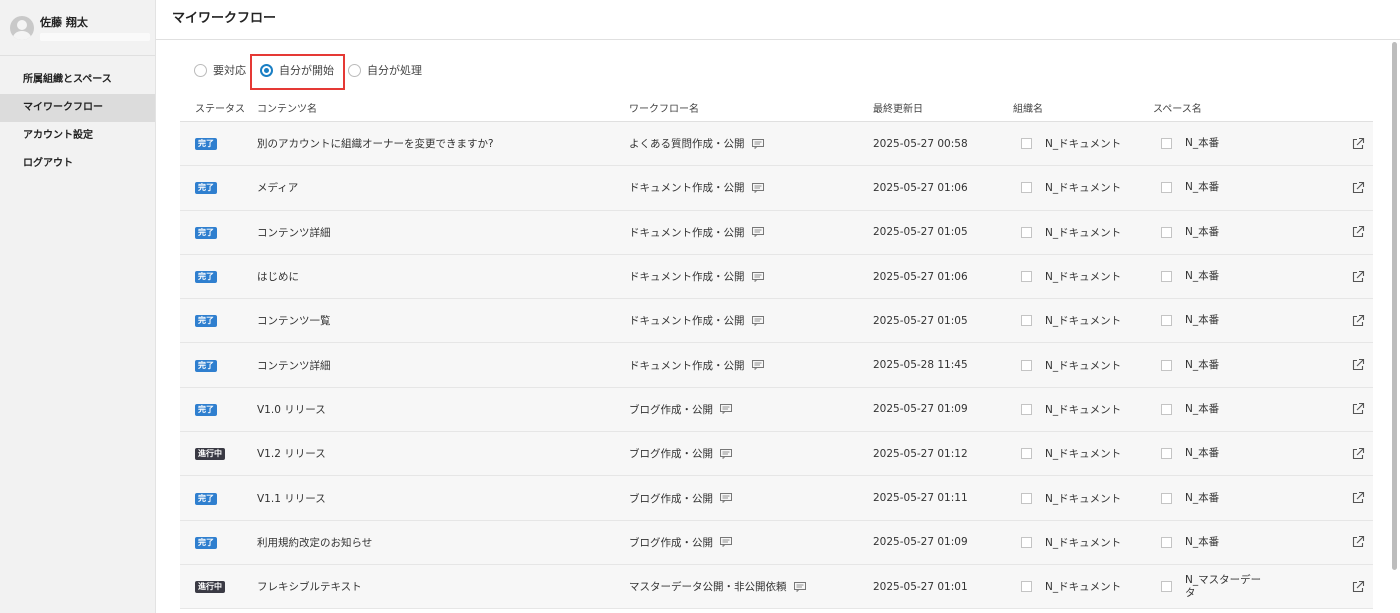 This screenshot has height=613, width=1400. I want to click on scrollbar, so click(1394, 306).